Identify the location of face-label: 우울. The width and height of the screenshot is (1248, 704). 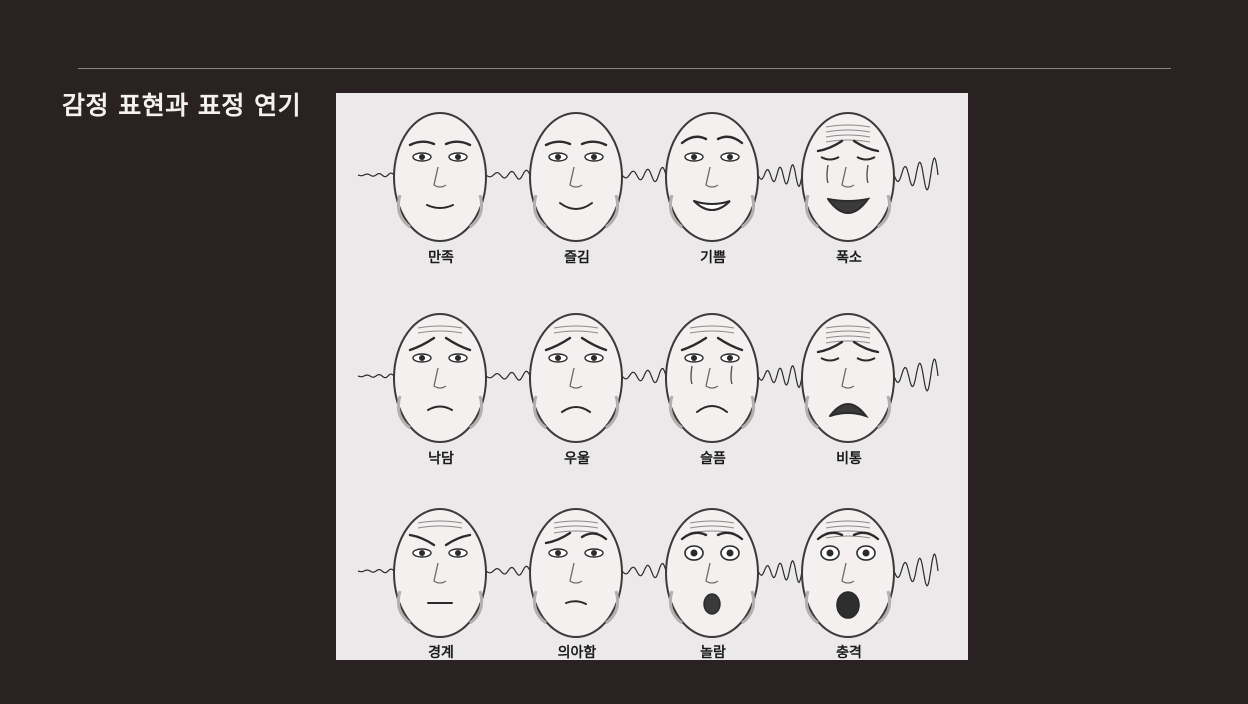
(577, 459).